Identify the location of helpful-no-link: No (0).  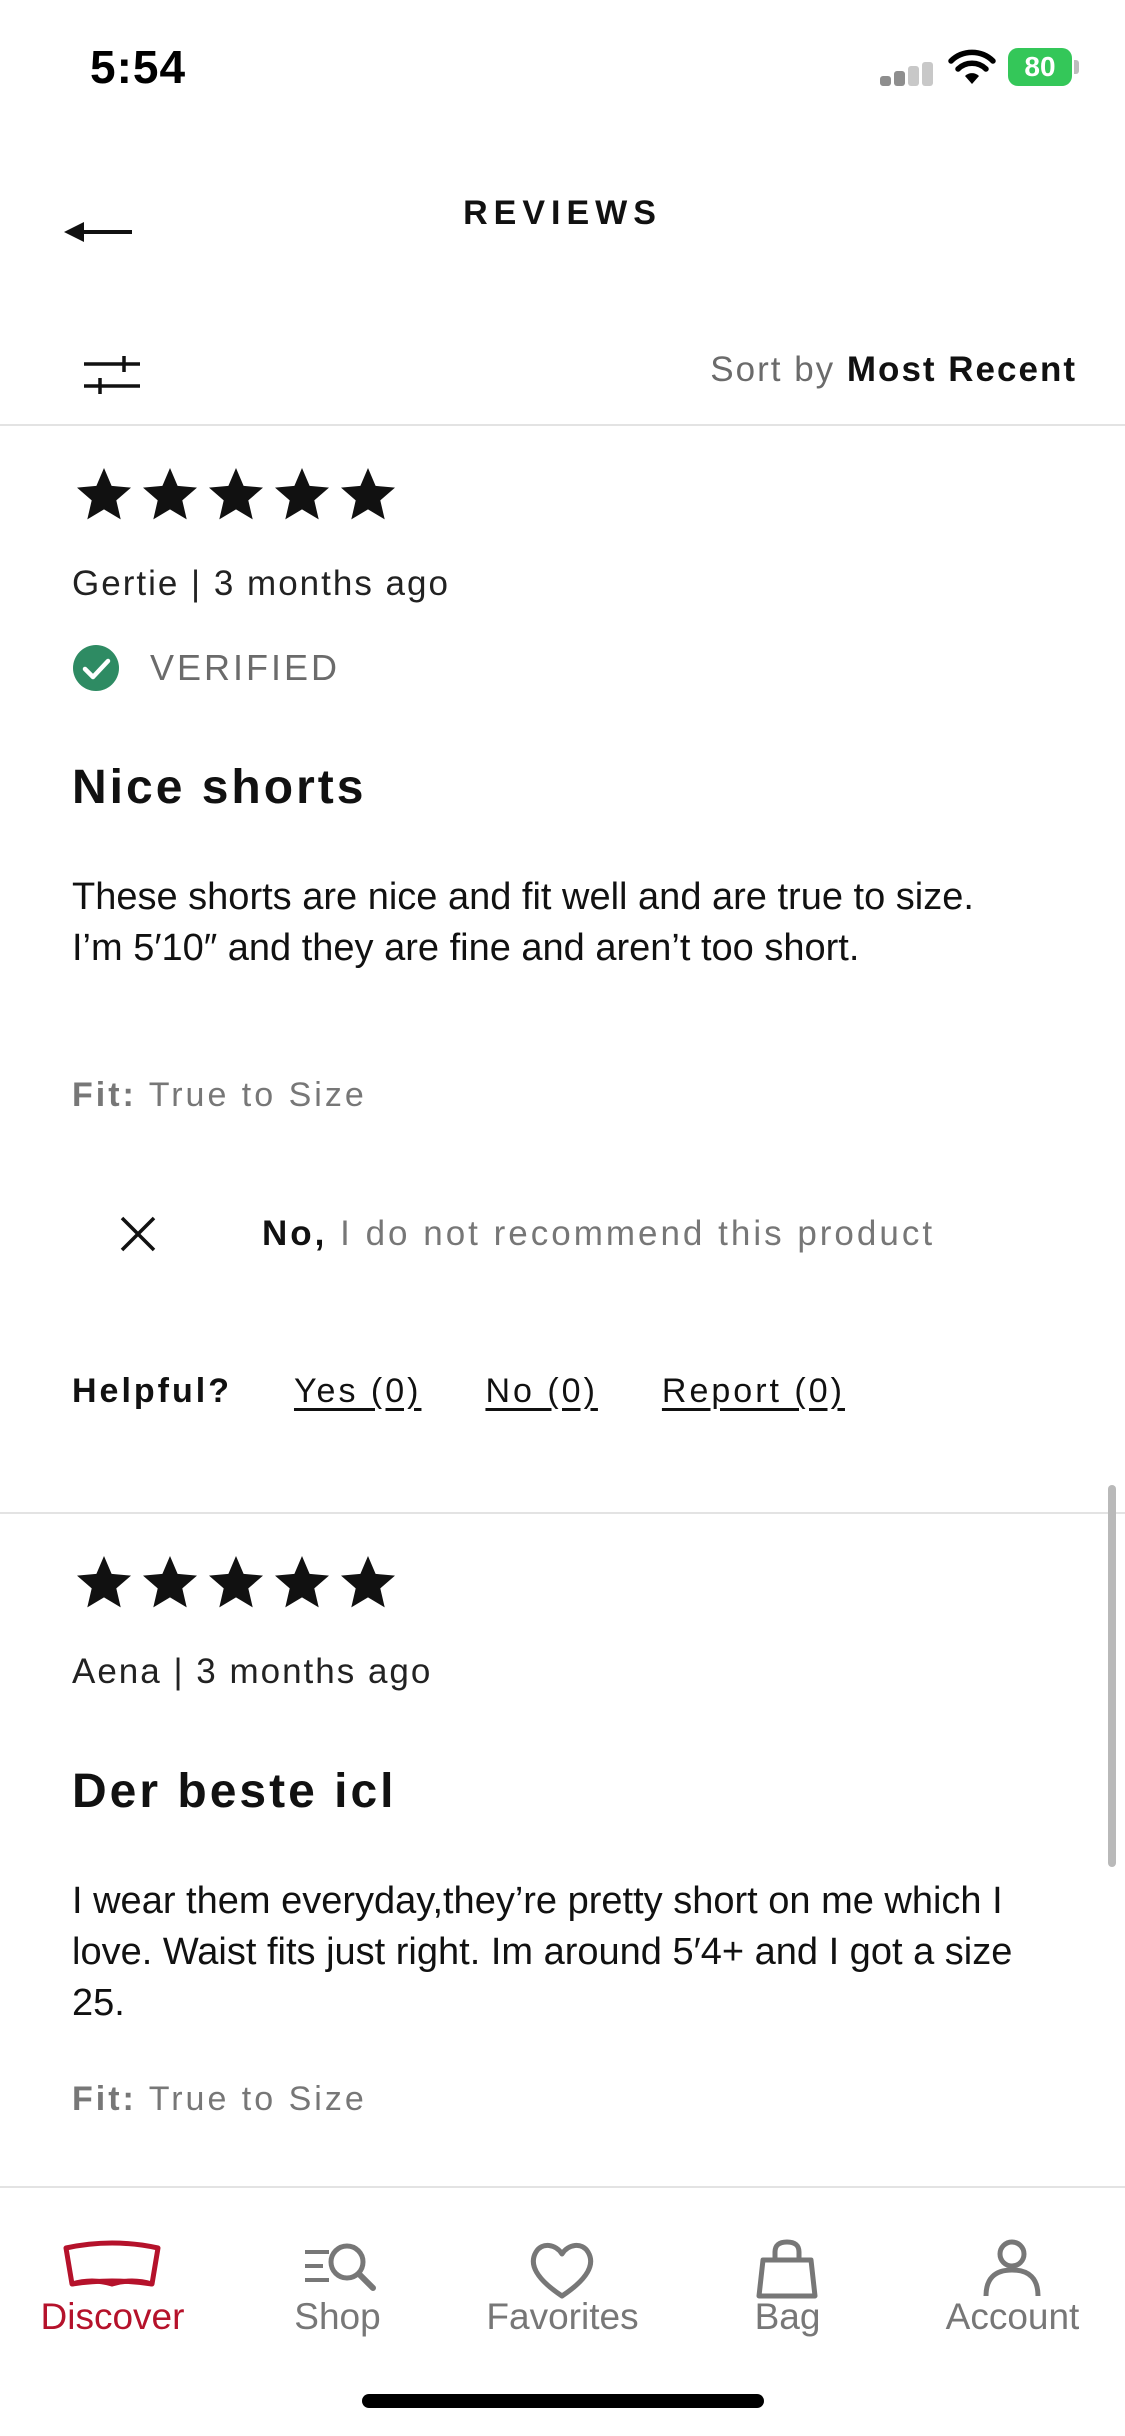
(541, 1391).